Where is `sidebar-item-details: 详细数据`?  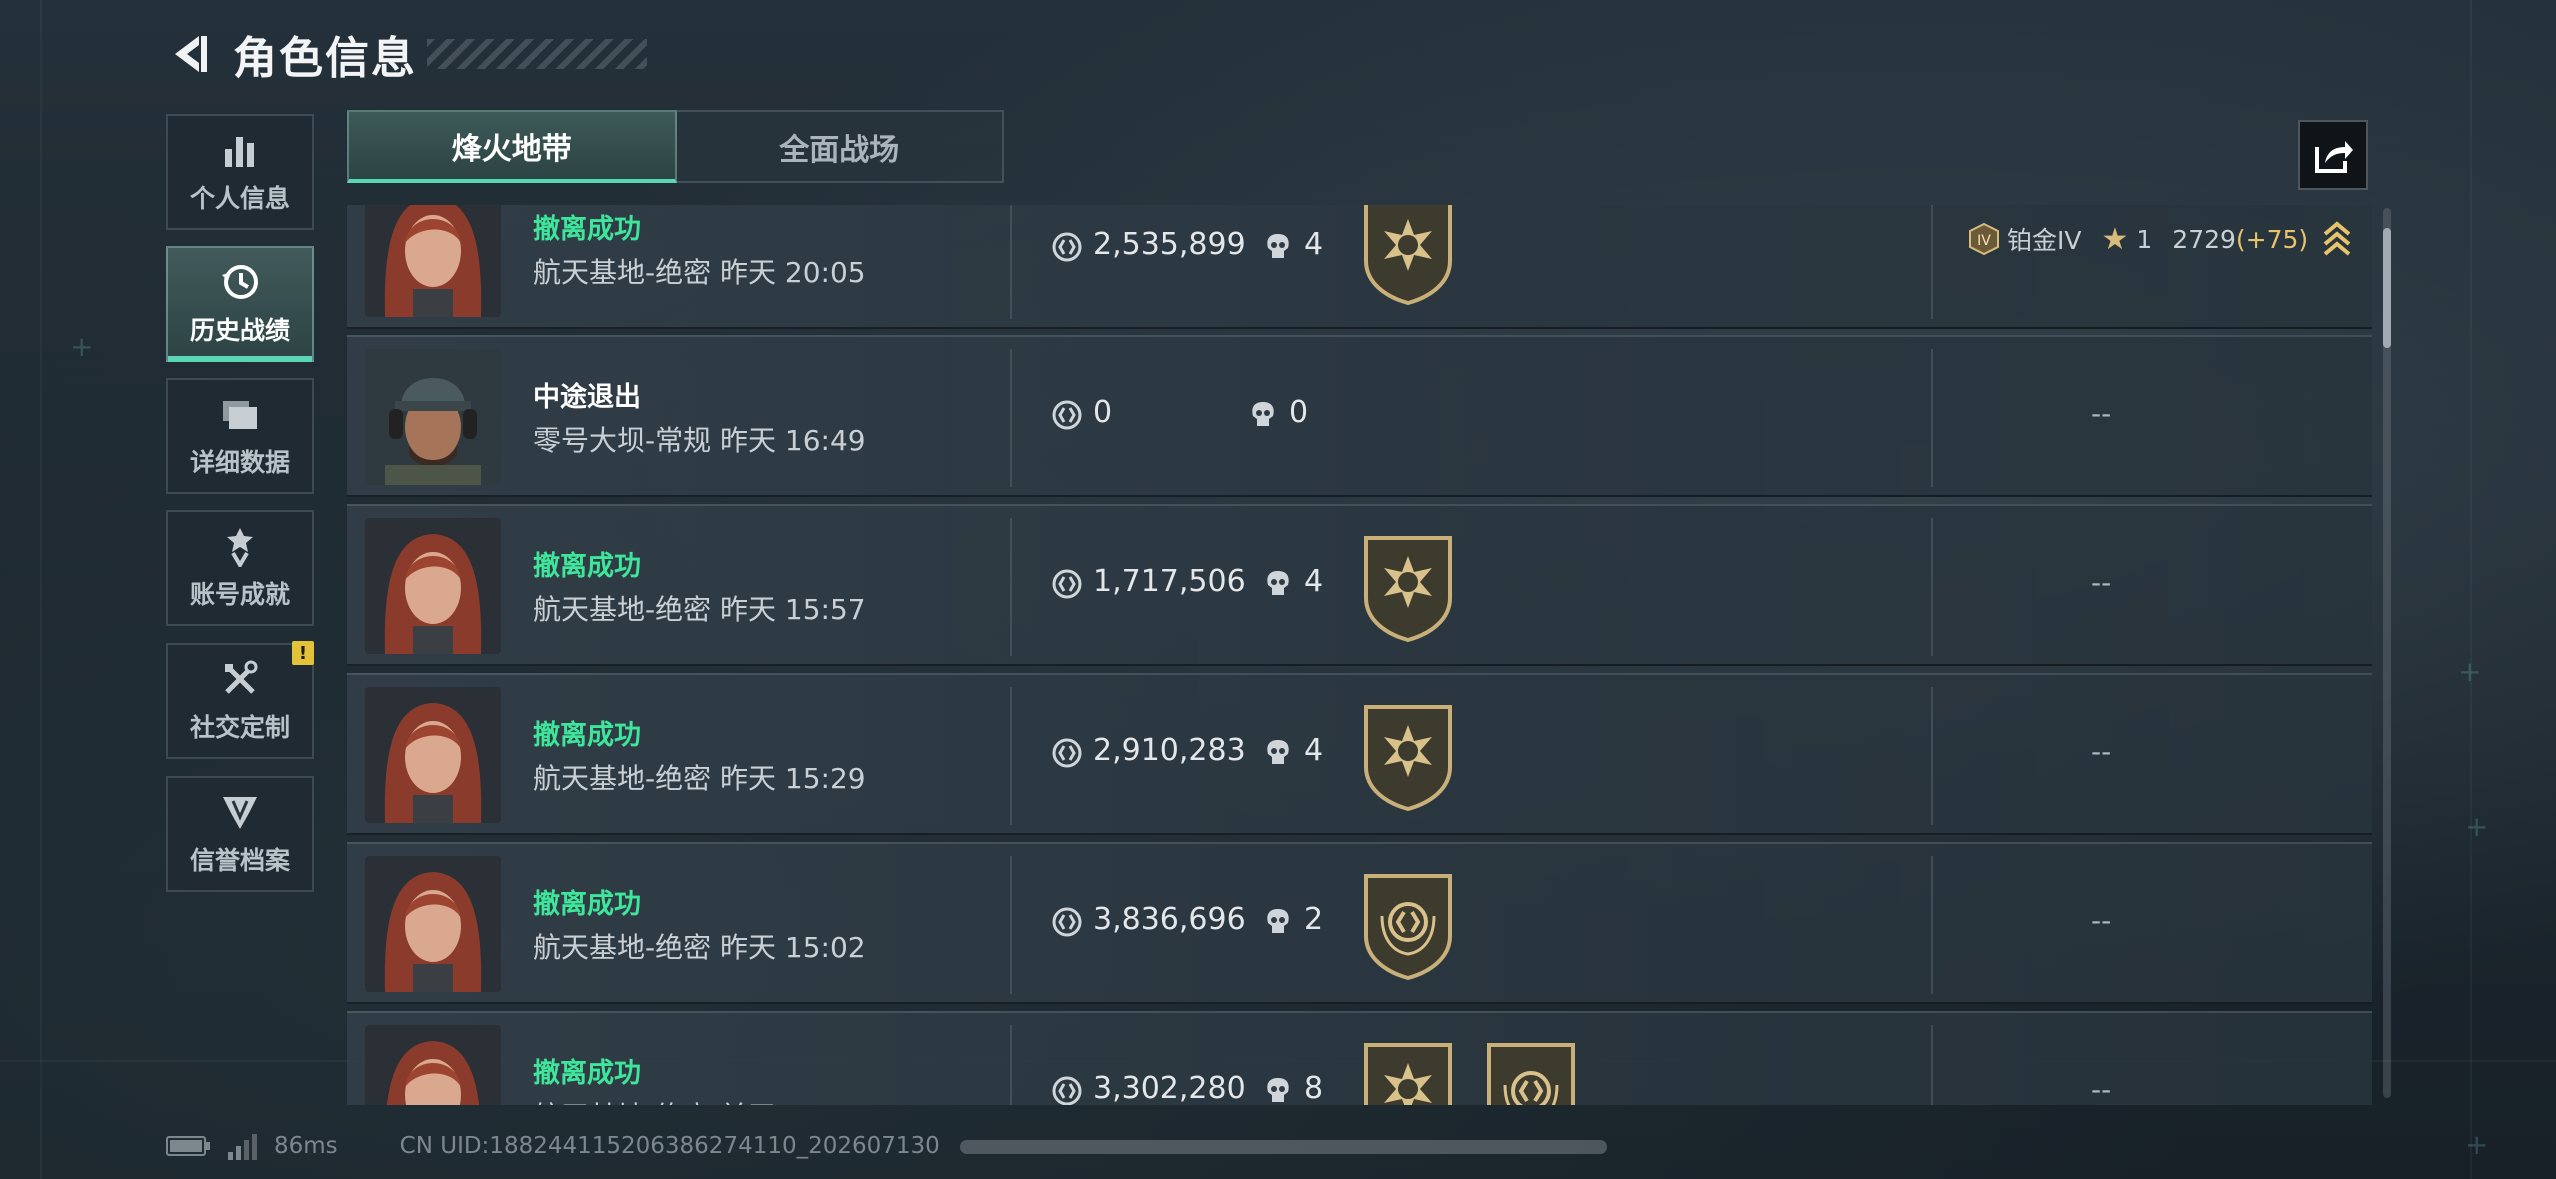 sidebar-item-details: 详细数据 is located at coordinates (240, 436).